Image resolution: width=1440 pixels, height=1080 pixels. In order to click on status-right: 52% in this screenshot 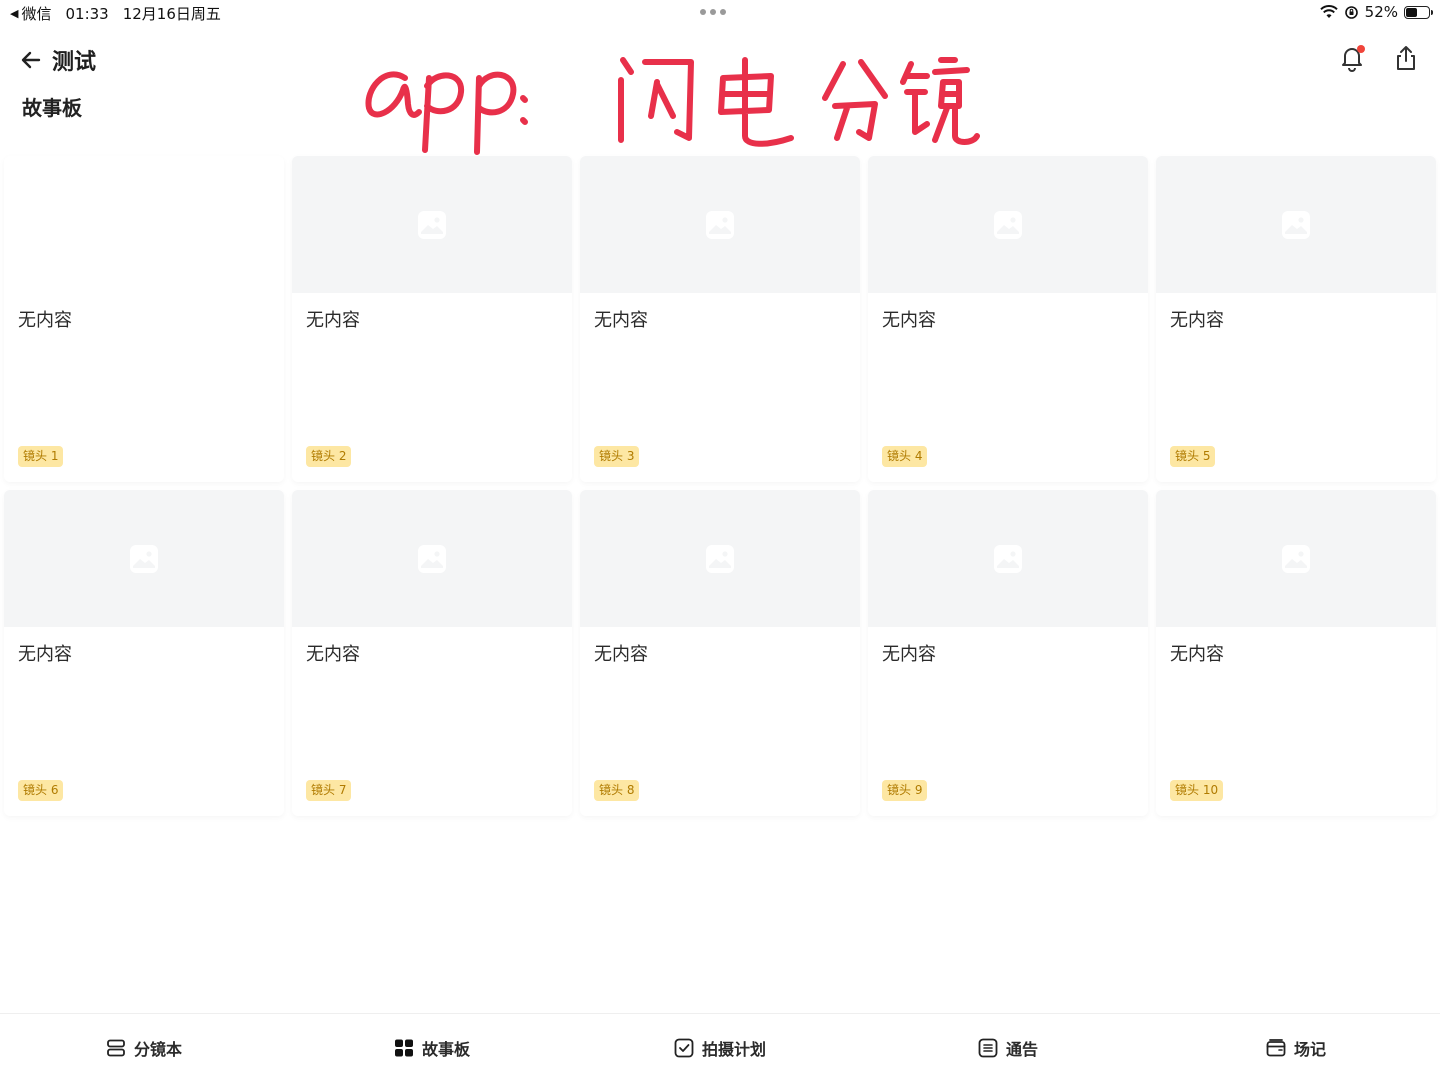, I will do `click(1376, 12)`.